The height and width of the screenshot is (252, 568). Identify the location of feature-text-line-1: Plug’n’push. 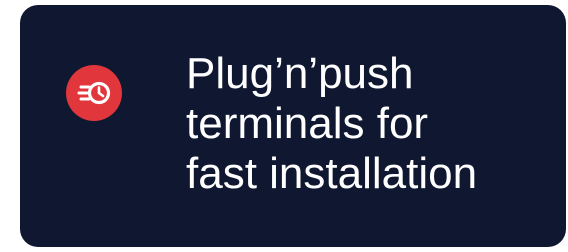
(300, 73).